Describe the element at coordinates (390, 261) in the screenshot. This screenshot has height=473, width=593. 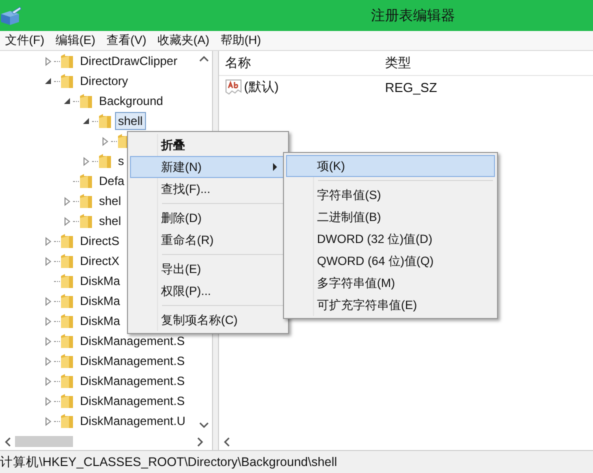
I see `menu-item: QWORD (64 位)值(Q)` at that location.